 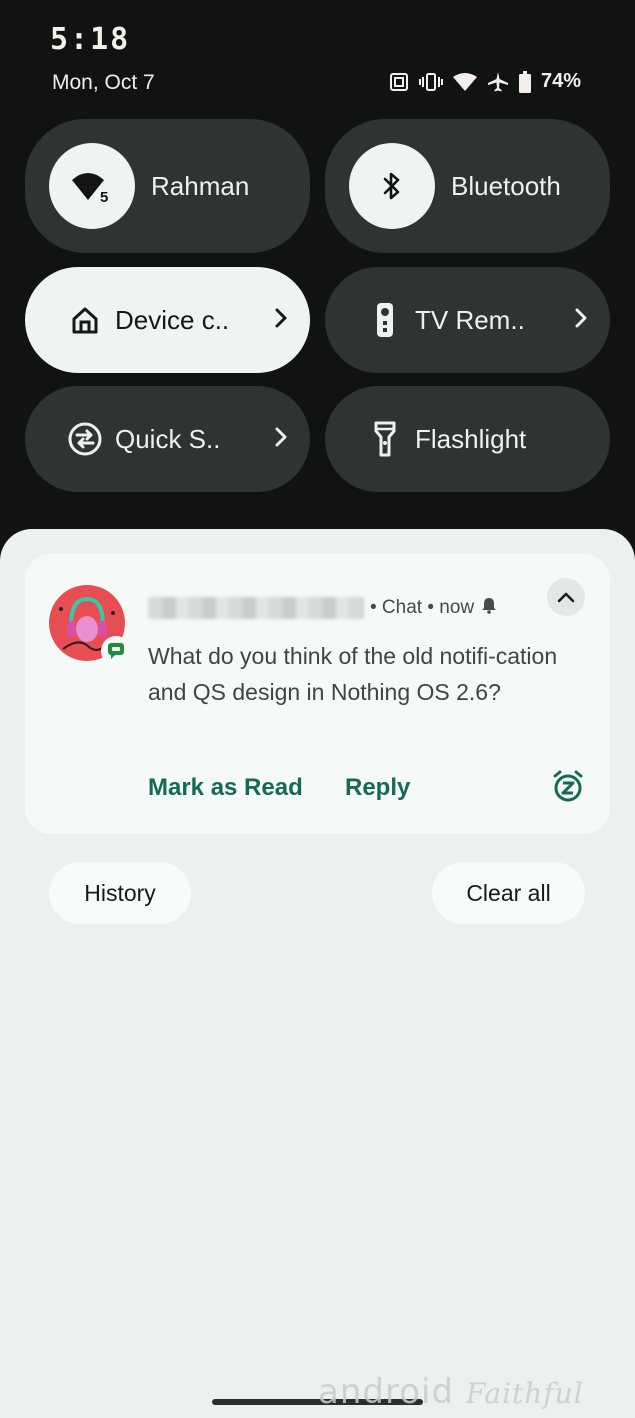 I want to click on chevron-up-icon, so click(x=566, y=597).